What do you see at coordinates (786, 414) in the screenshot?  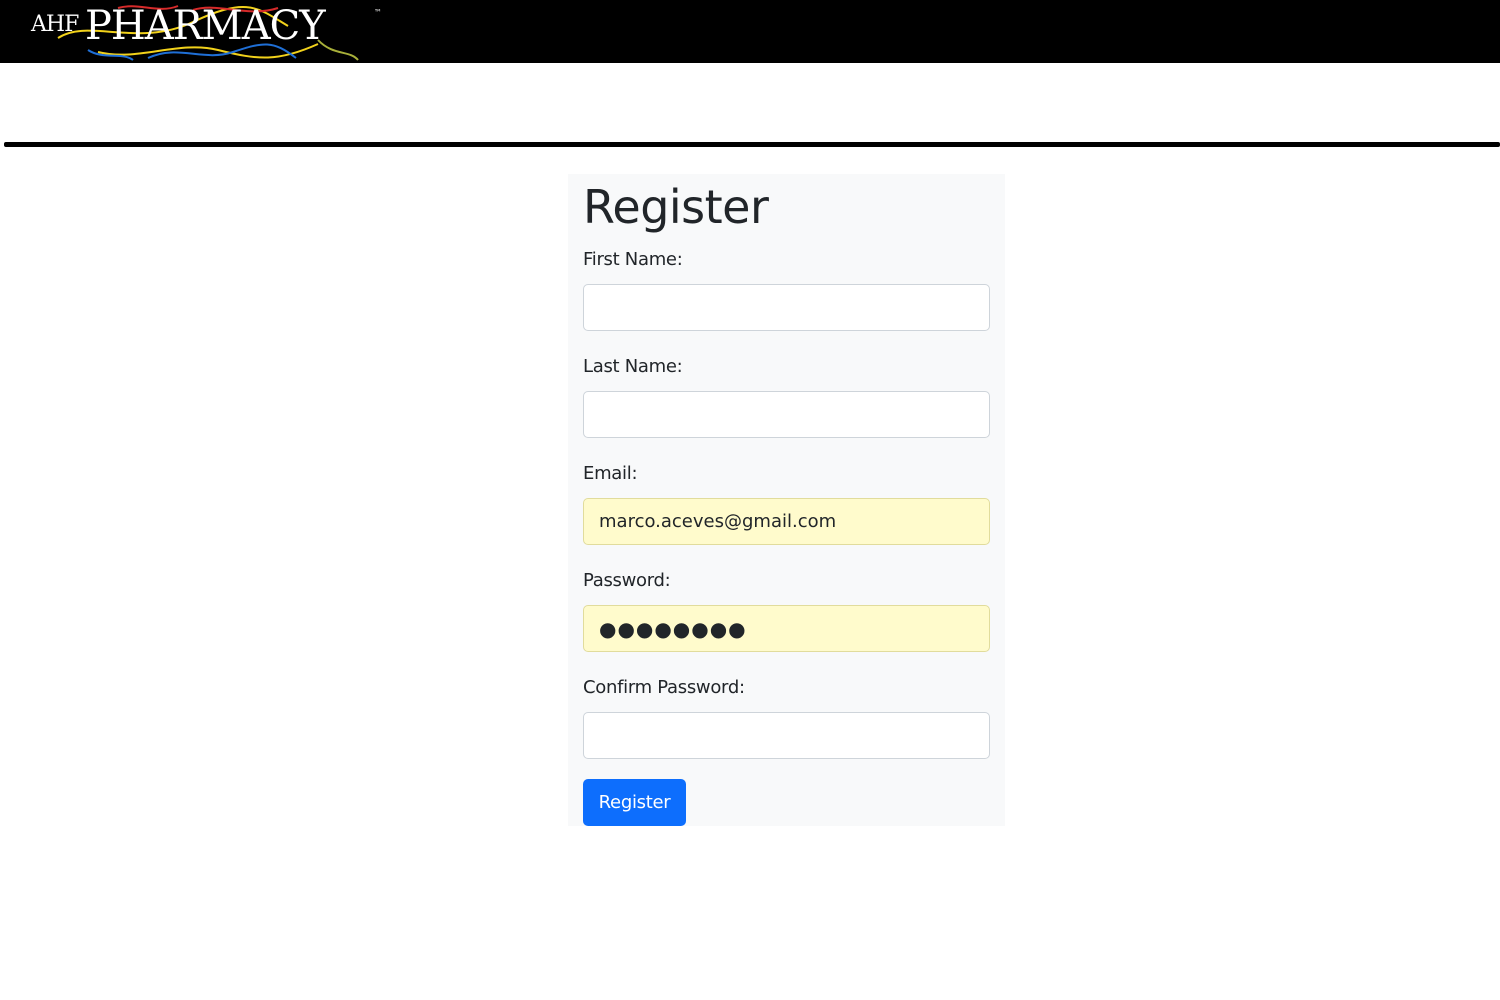 I see `last-name-input` at bounding box center [786, 414].